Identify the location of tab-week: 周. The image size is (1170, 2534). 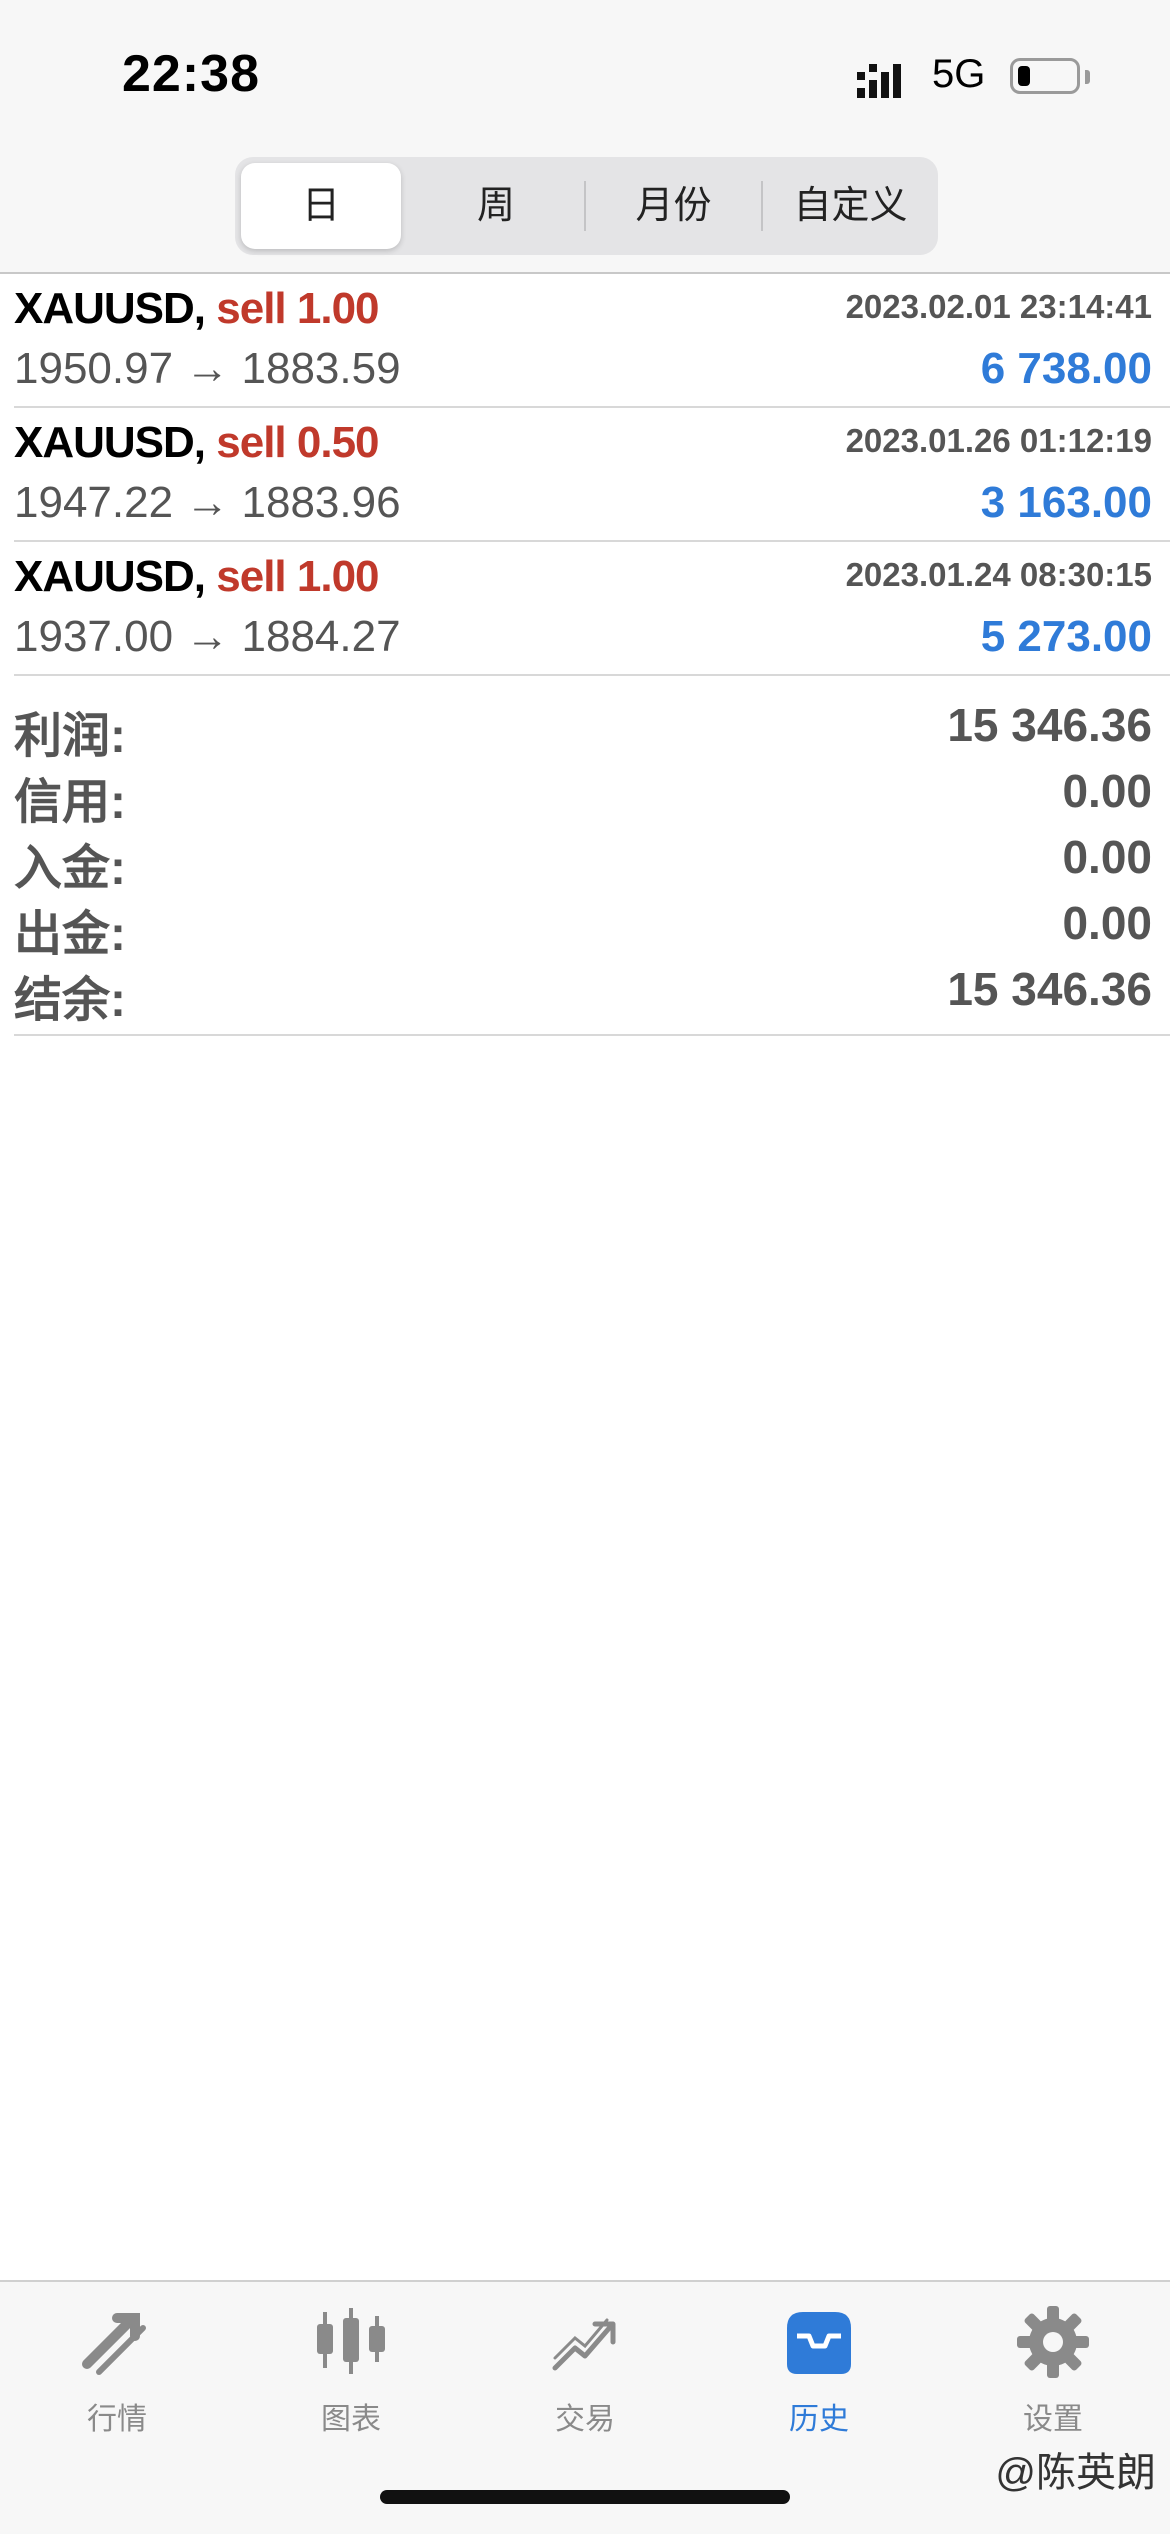
(496, 206).